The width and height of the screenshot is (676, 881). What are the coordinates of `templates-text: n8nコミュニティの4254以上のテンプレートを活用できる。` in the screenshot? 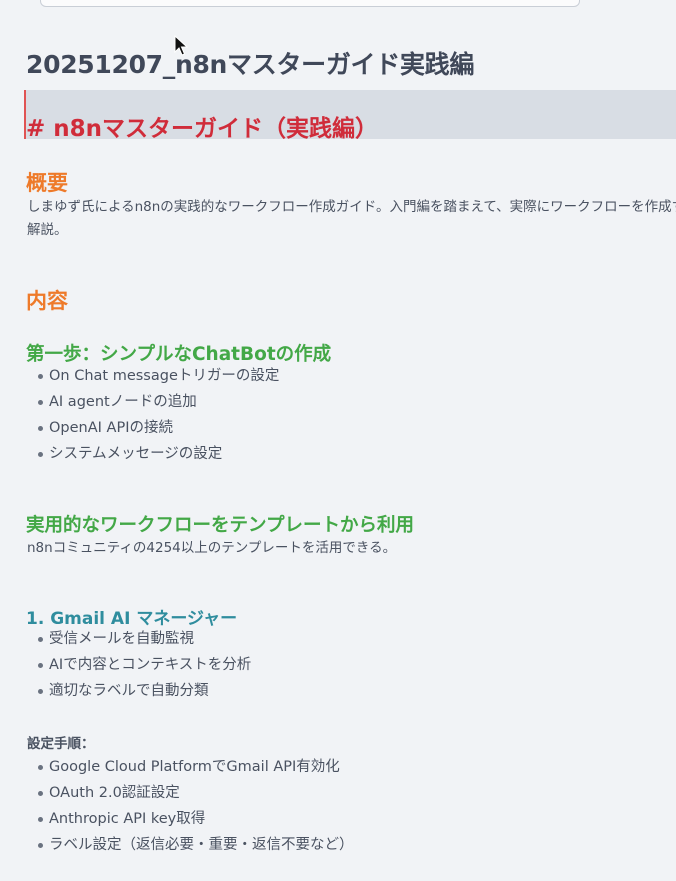 It's located at (212, 548).